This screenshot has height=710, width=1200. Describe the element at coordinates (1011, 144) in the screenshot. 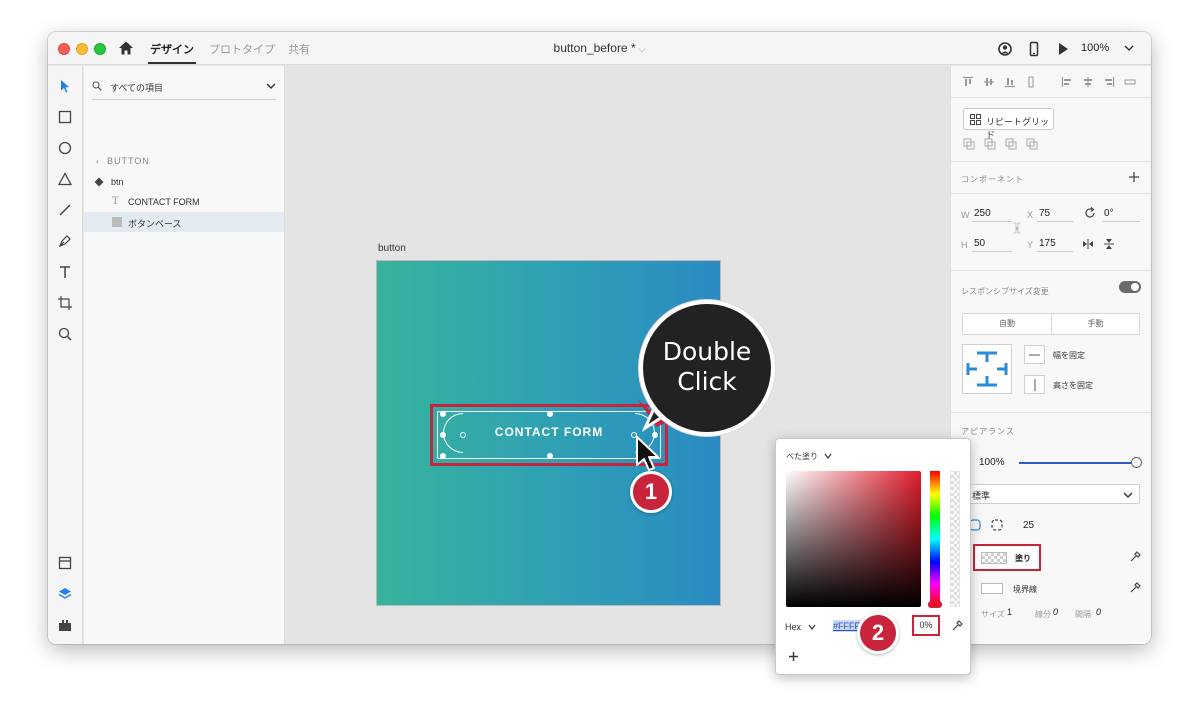

I see `boolean-intersect-icon` at that location.